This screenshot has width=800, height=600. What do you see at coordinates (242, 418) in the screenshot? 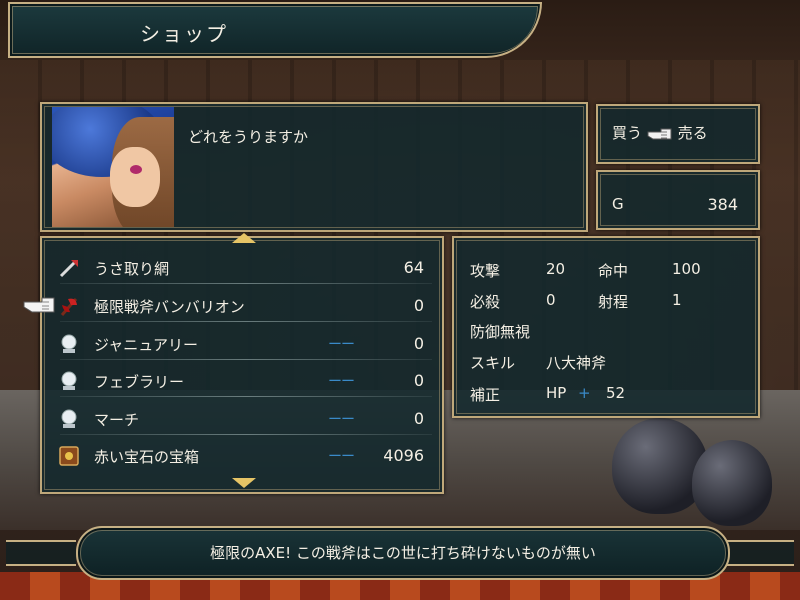
I see `list-item: マーチ ーー 0` at bounding box center [242, 418].